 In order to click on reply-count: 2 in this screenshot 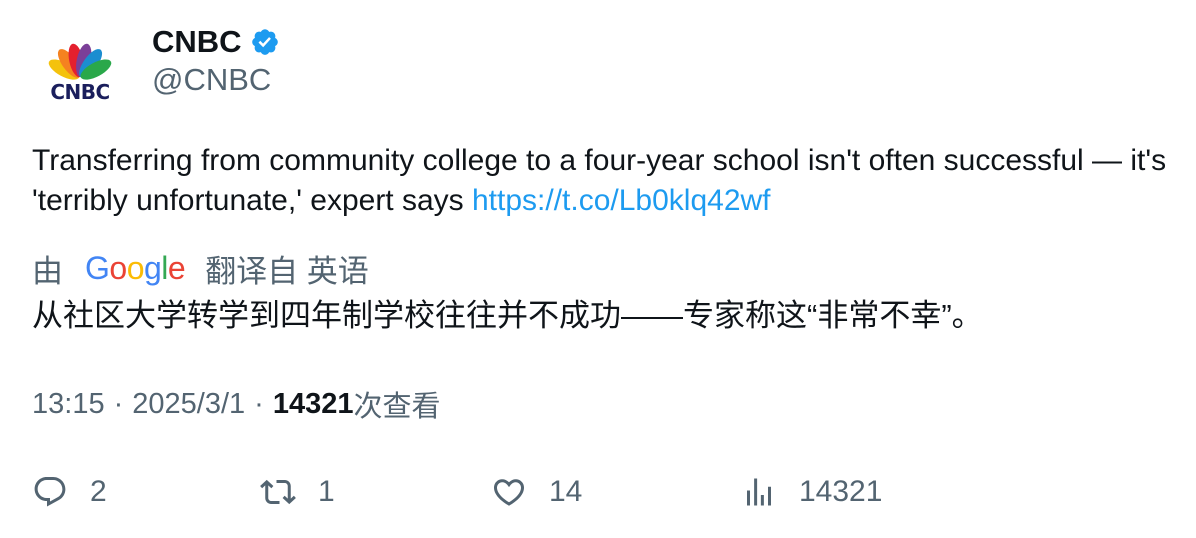, I will do `click(98, 491)`.